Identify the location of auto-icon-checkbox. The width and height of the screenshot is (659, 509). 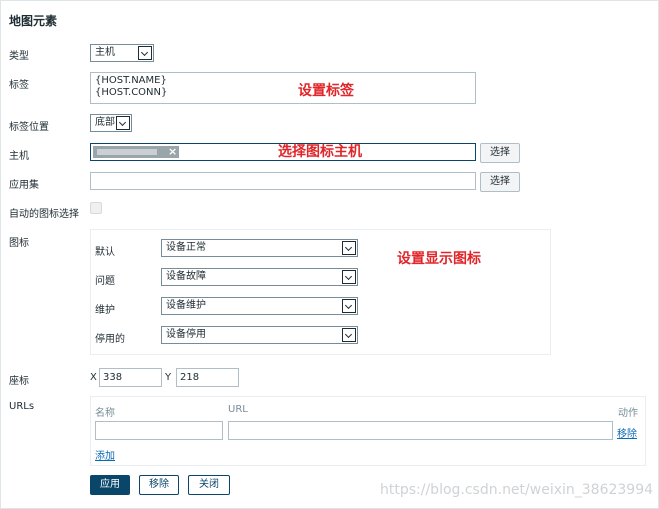
(96, 208).